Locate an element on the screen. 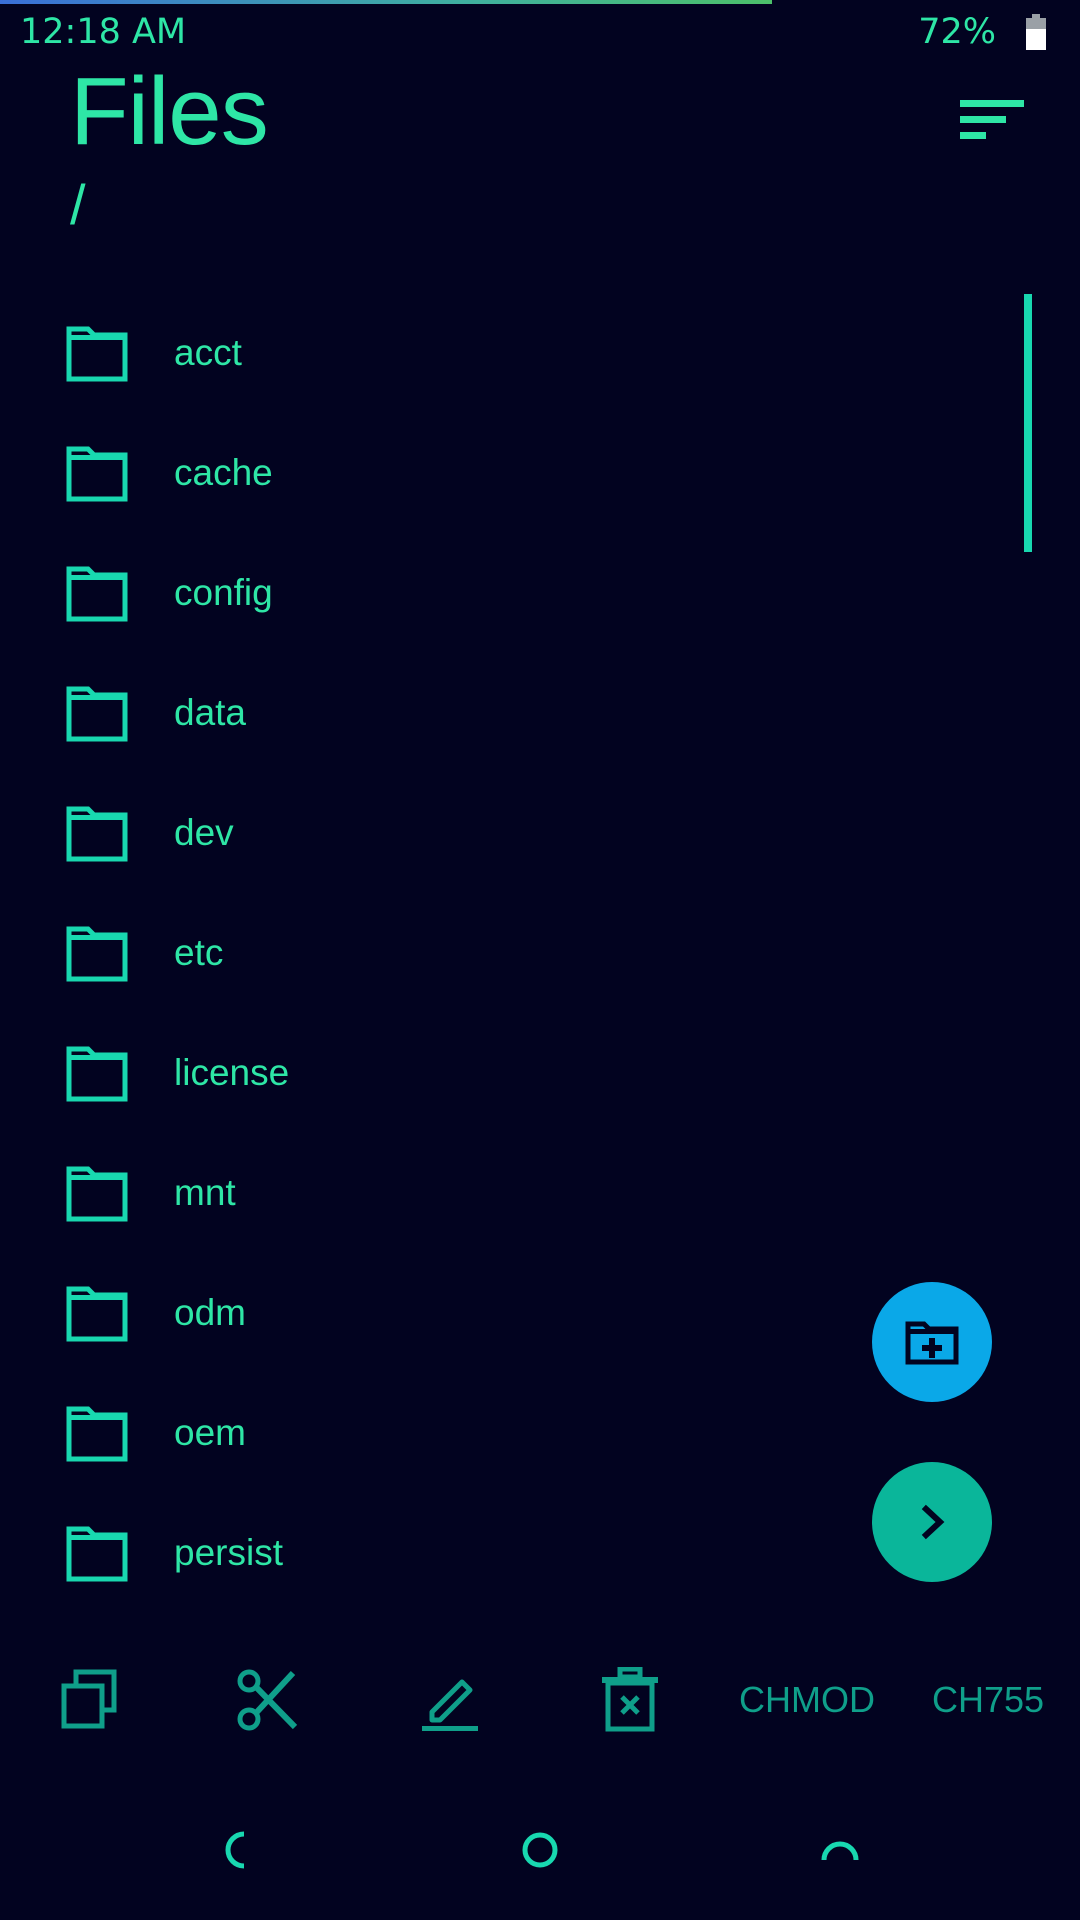 The image size is (1080, 1920). file-row: dev is located at coordinates (500, 840).